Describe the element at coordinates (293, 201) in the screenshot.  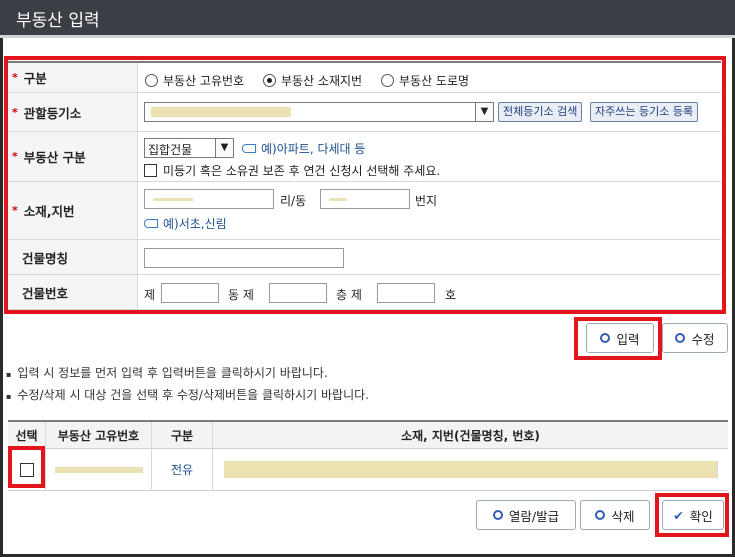
I see `ri-dong-label: 리/동` at that location.